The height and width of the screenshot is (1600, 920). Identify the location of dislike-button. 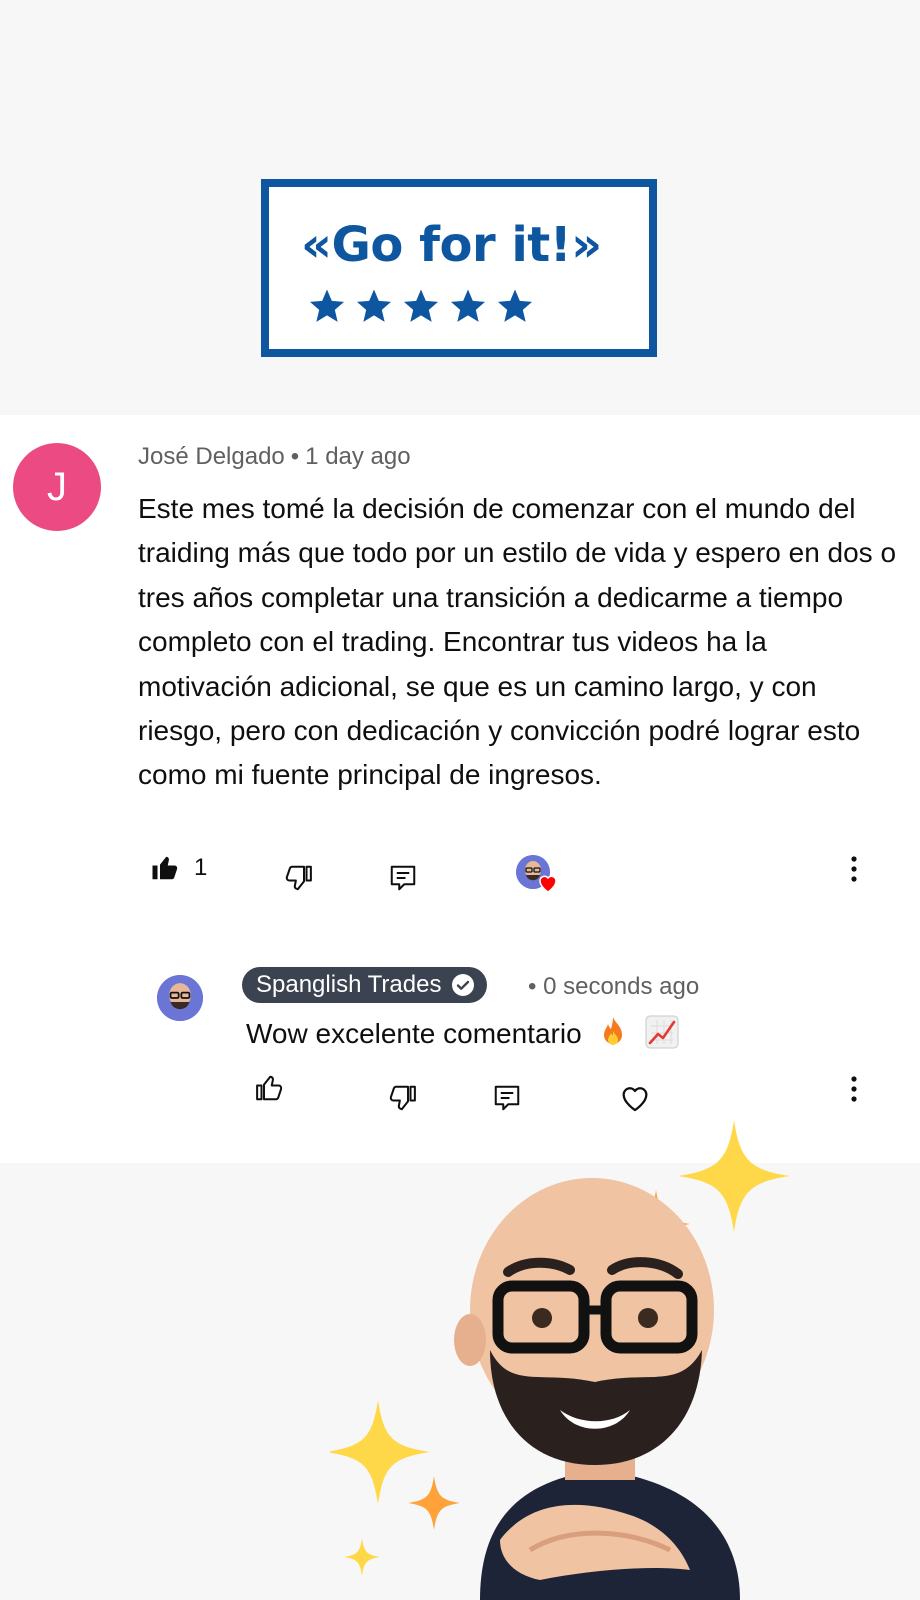
(299, 878).